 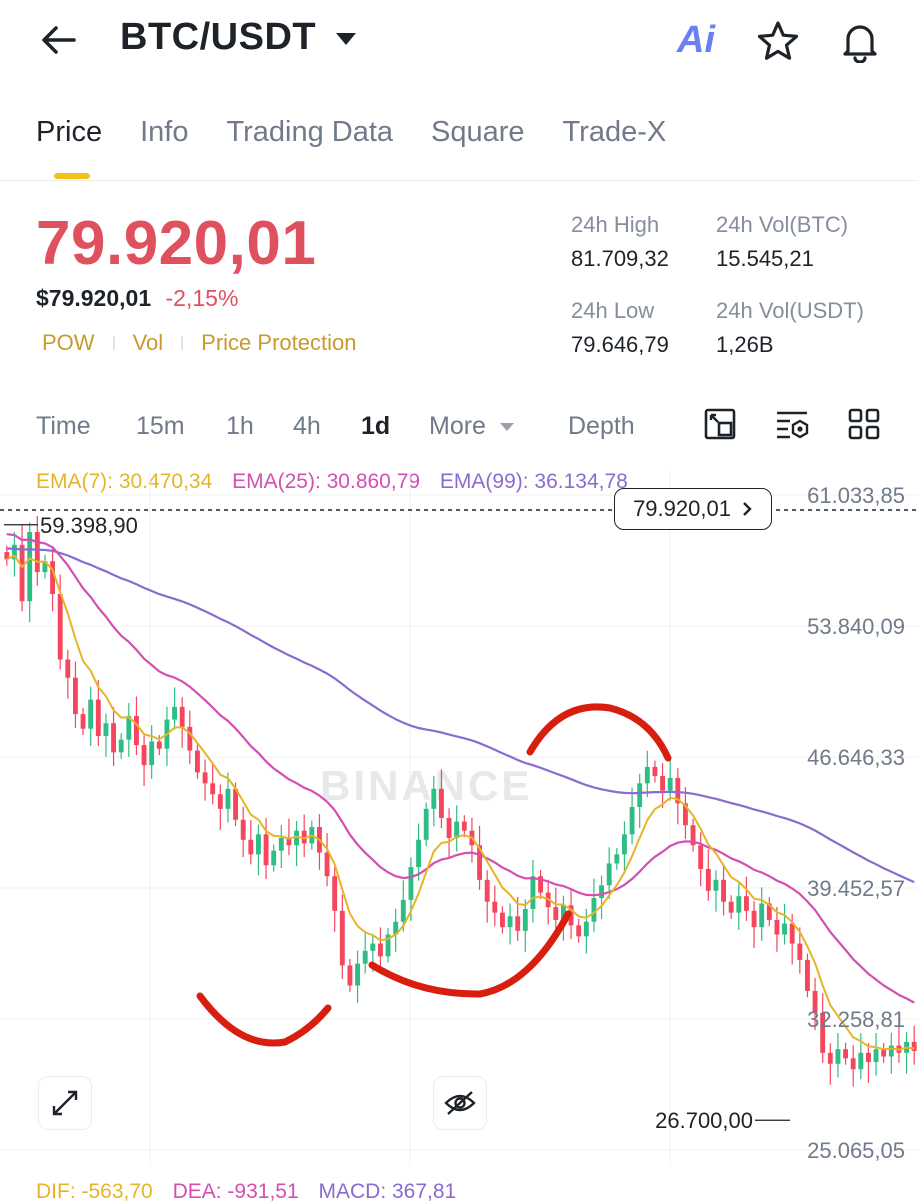 What do you see at coordinates (460, 1103) in the screenshot?
I see `hide-indicators-button` at bounding box center [460, 1103].